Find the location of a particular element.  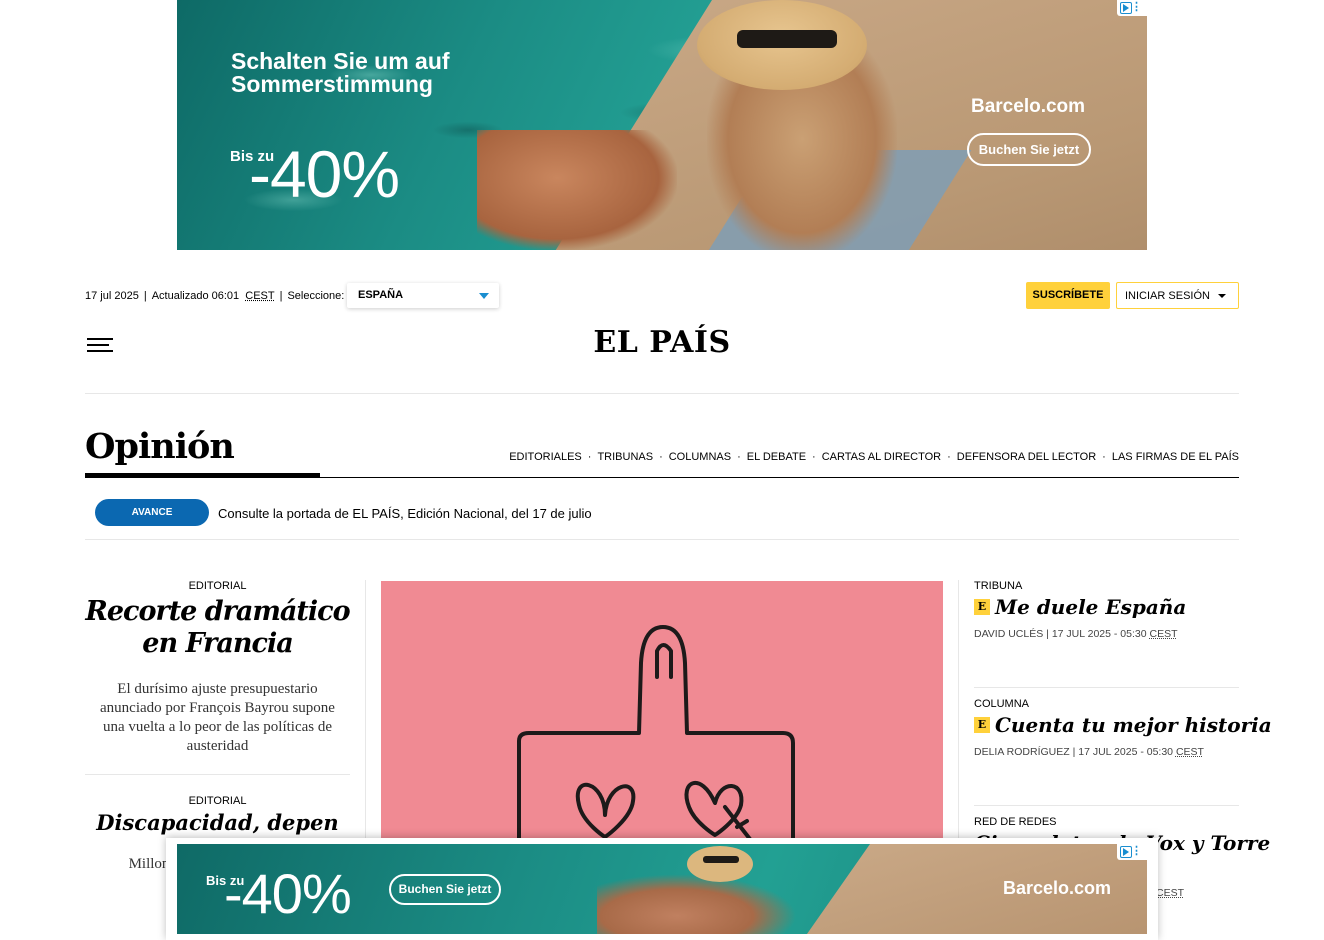

ad-people is located at coordinates (697, 904).